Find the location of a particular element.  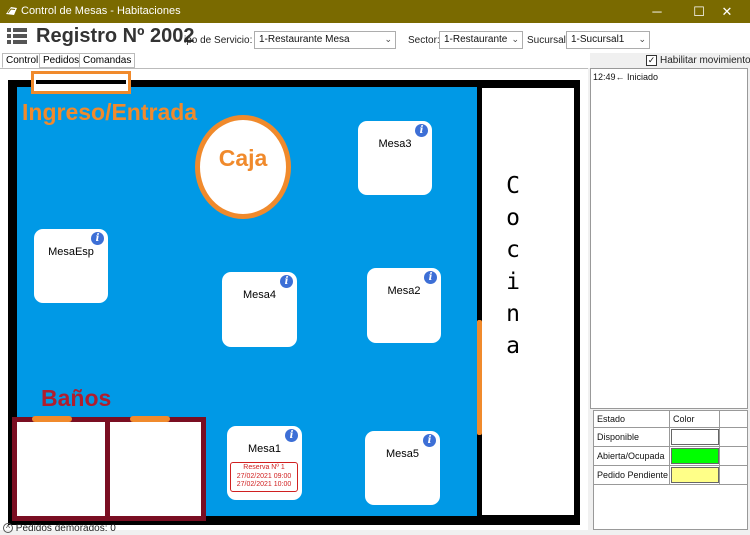

event-log is located at coordinates (669, 238).